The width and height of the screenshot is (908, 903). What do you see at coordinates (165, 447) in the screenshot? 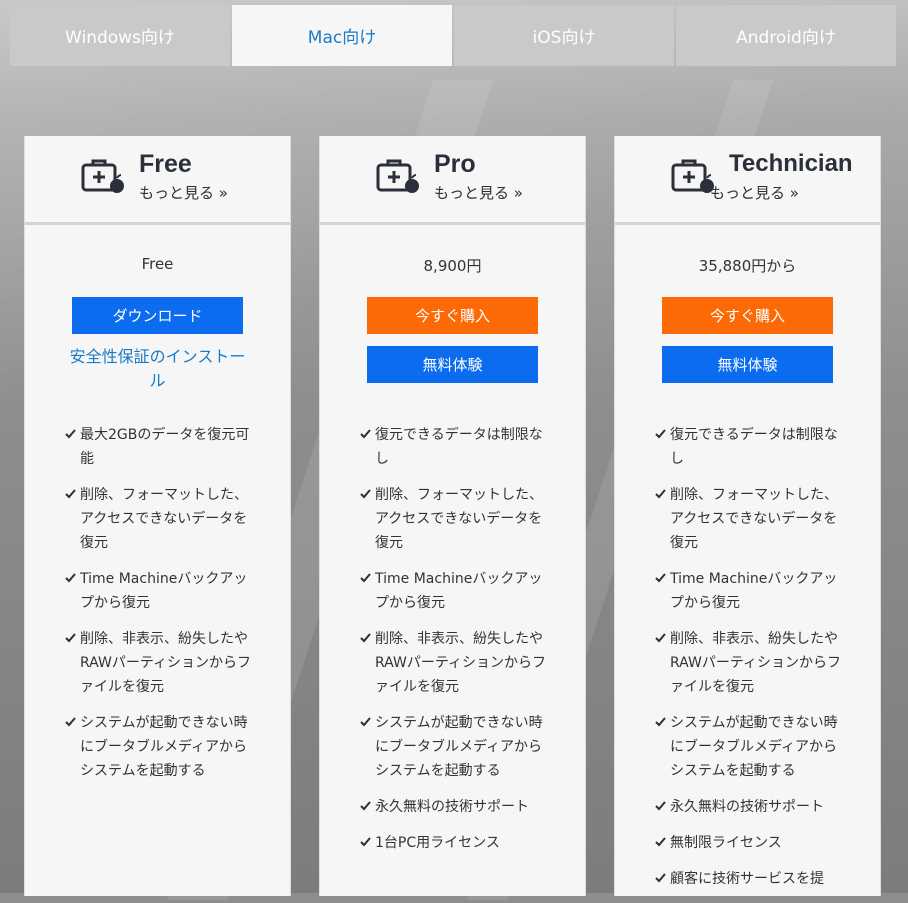
I see `feature-text: 最大2GBのデータを復元可能` at bounding box center [165, 447].